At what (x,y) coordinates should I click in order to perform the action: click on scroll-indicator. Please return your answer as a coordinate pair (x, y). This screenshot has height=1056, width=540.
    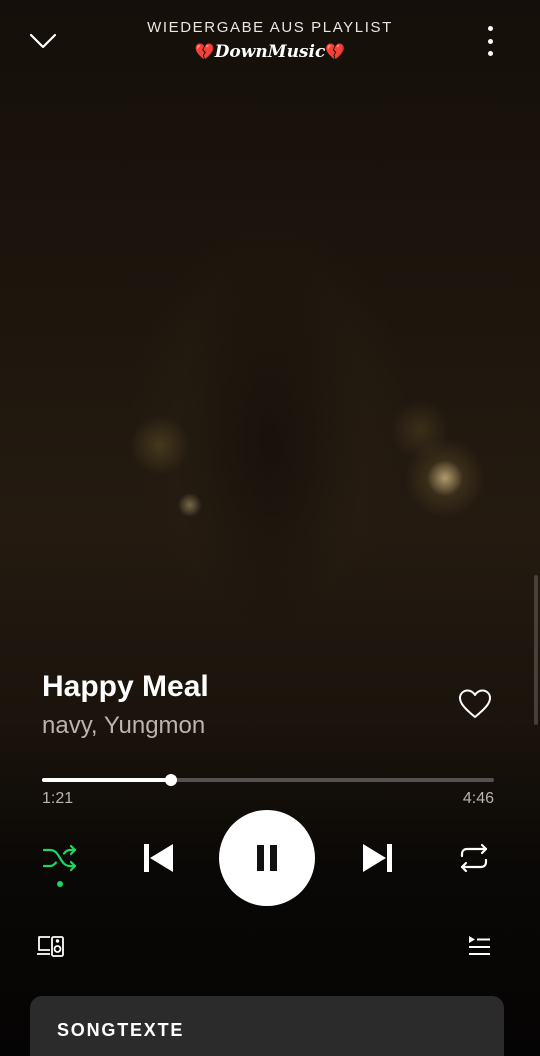
    Looking at the image, I should click on (536, 650).